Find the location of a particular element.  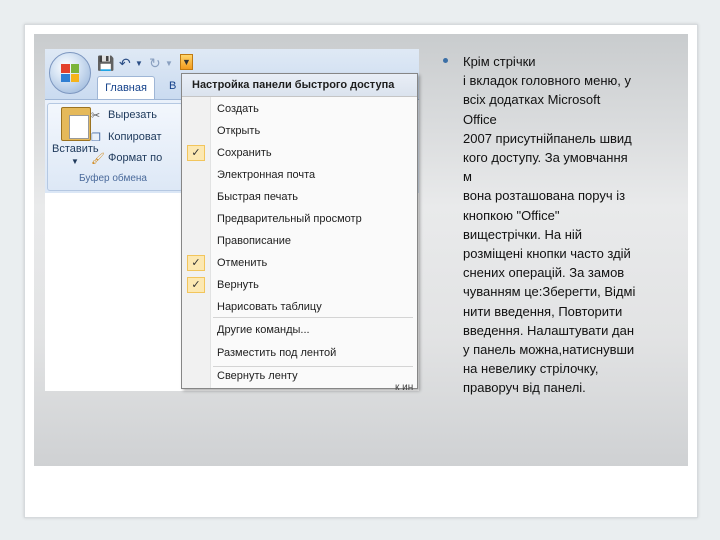

bullet-icon is located at coordinates (445, 60).